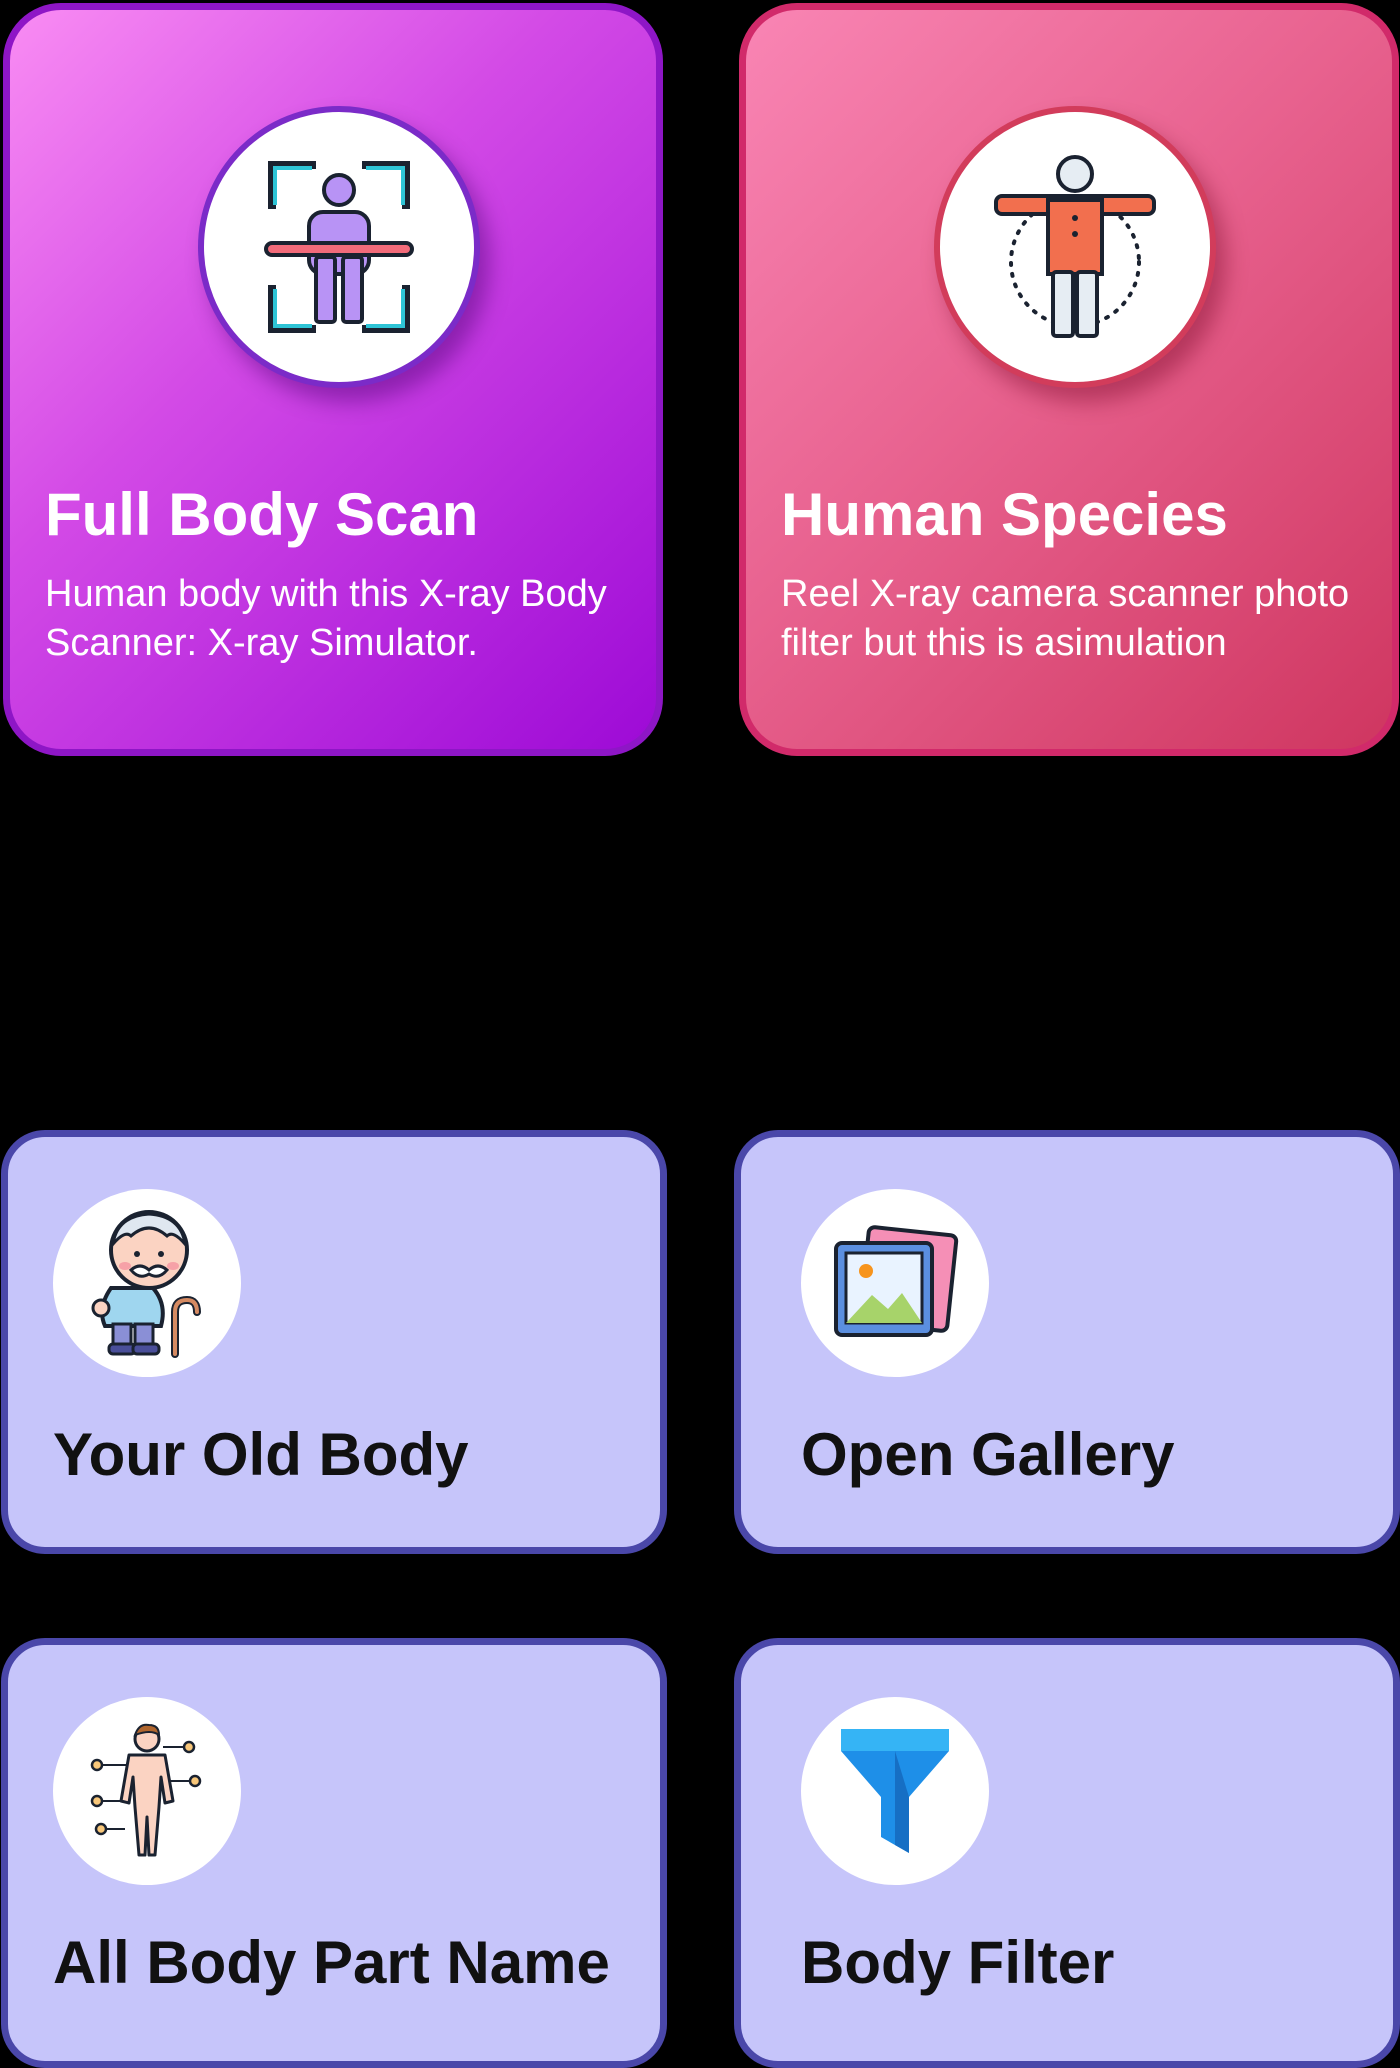  I want to click on human-body-icon, so click(1075, 246).